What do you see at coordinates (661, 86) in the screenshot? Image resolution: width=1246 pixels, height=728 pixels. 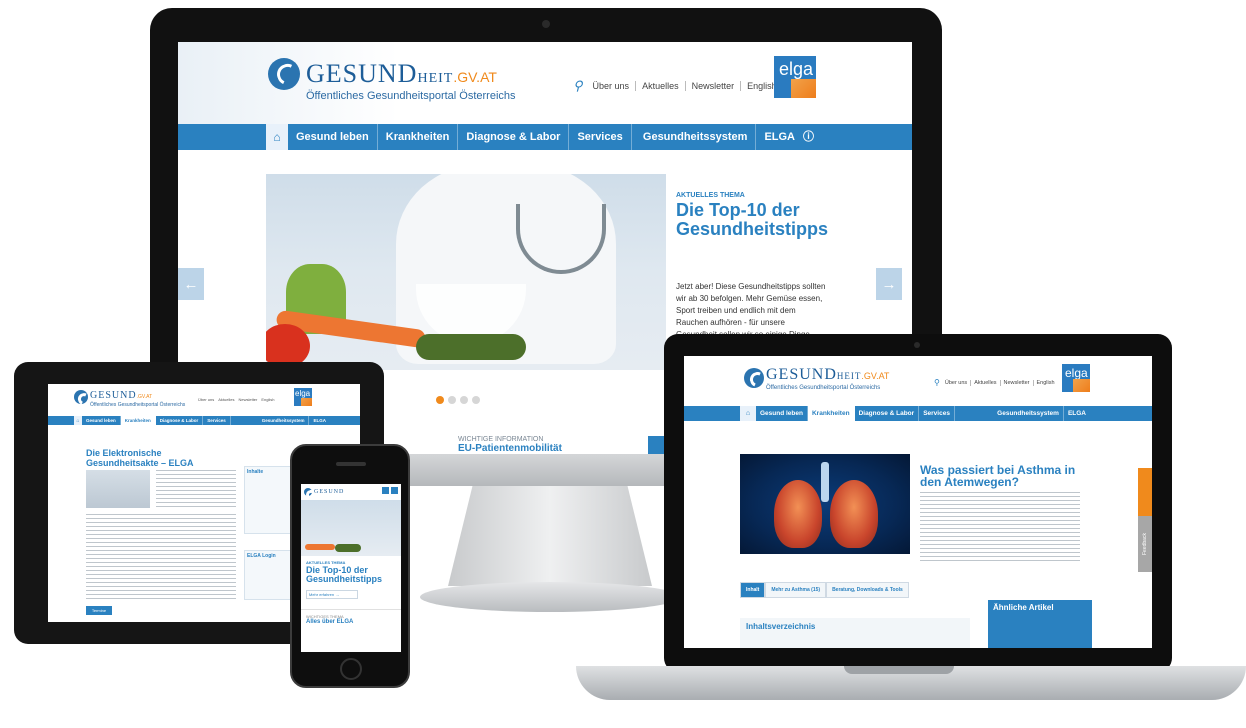 I see `top-link-news: Aktuelles` at bounding box center [661, 86].